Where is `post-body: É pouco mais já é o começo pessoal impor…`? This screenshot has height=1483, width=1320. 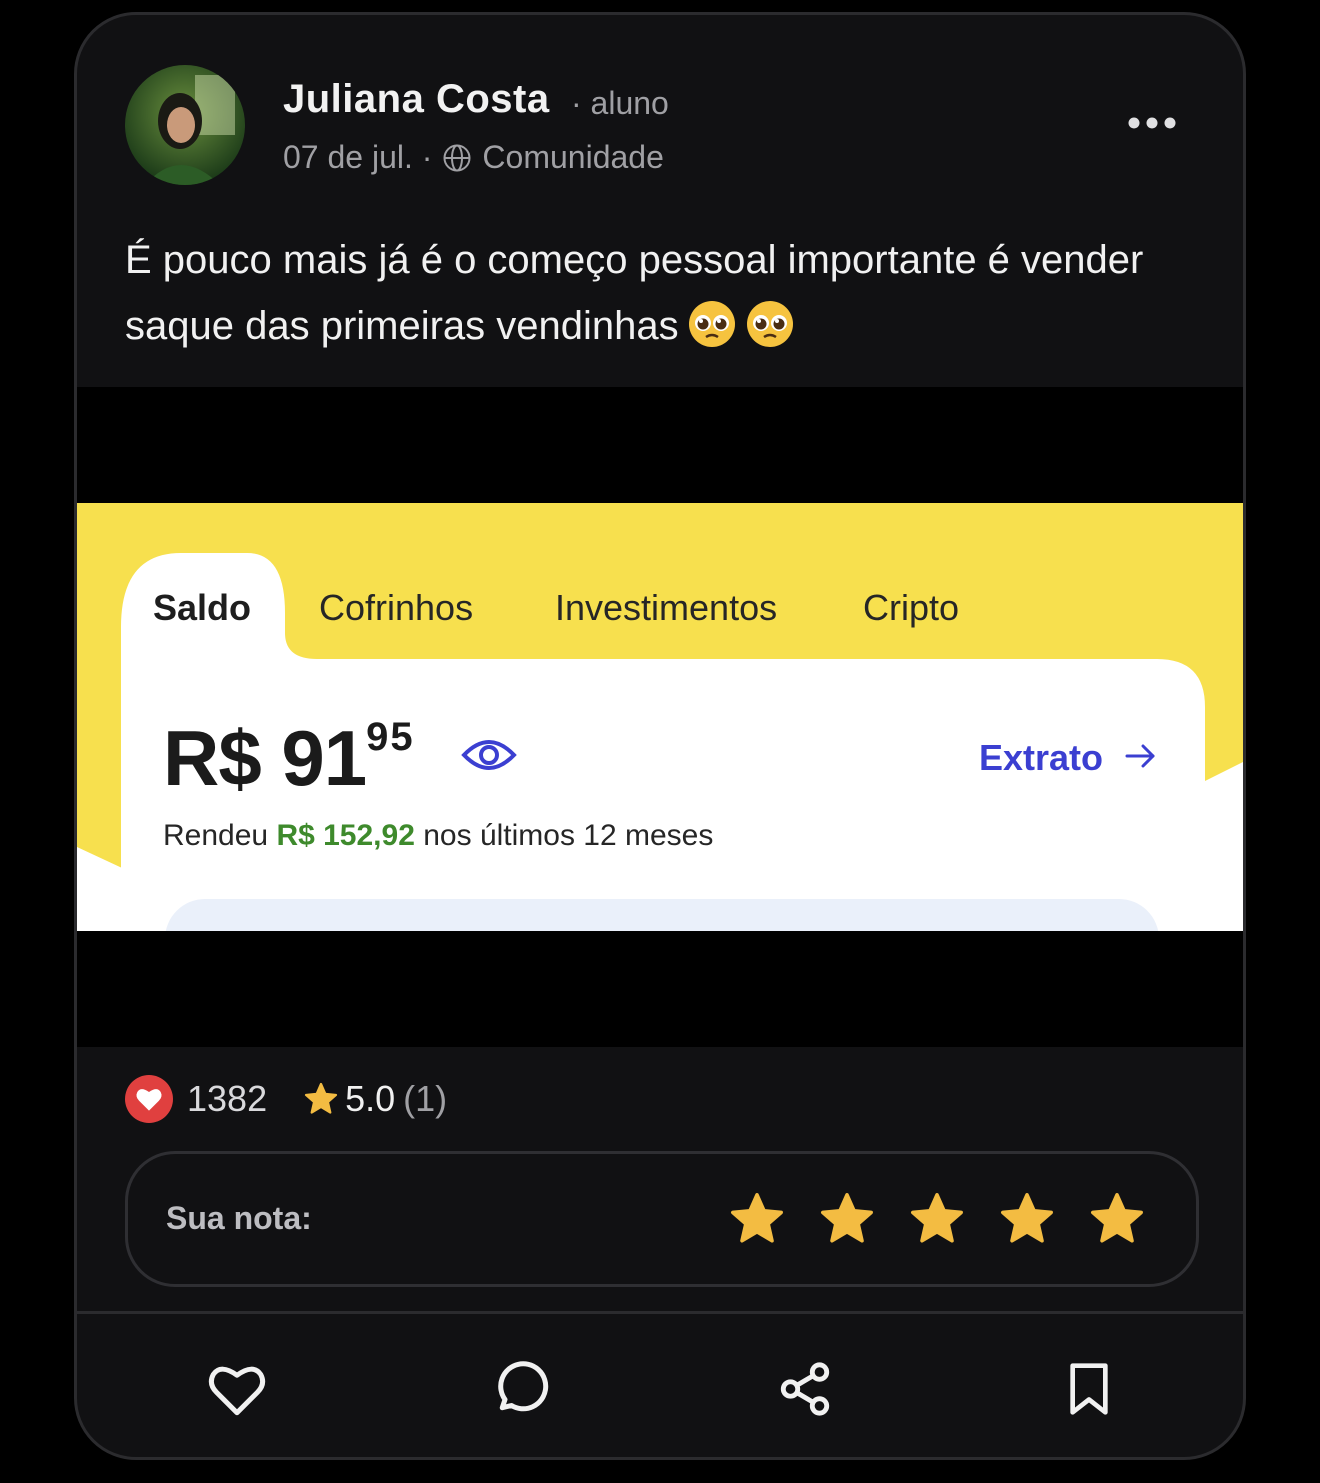 post-body: É pouco mais já é o começo pessoal impor… is located at coordinates (634, 293).